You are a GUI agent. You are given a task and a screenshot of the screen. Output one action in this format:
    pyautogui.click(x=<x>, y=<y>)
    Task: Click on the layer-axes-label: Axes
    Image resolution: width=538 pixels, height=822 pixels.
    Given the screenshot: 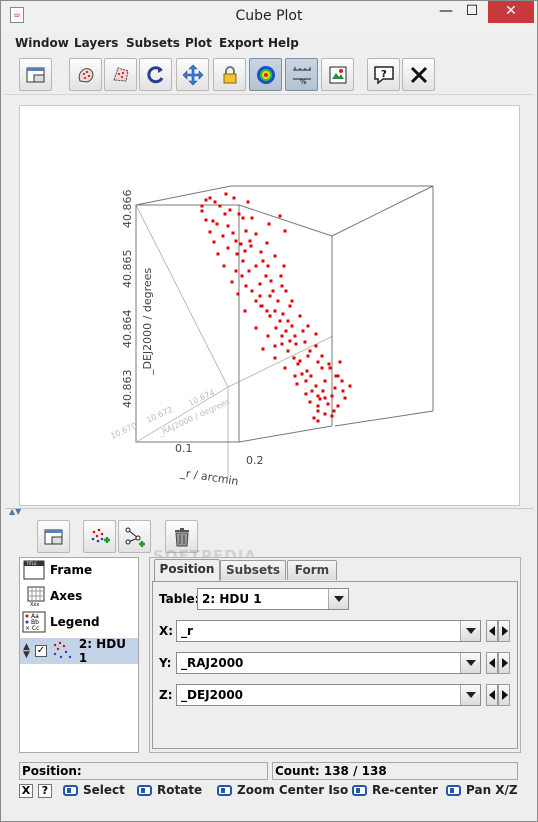 What is the action you would take?
    pyautogui.click(x=66, y=596)
    